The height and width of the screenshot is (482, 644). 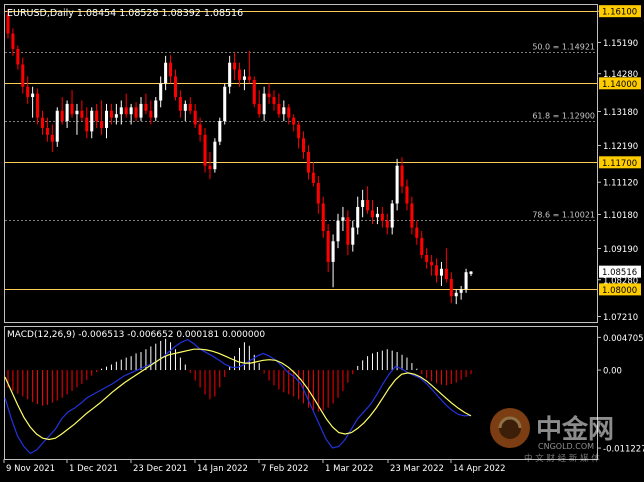 What do you see at coordinates (563, 47) in the screenshot?
I see `fib-level-label: 50.0 = 1.14921` at bounding box center [563, 47].